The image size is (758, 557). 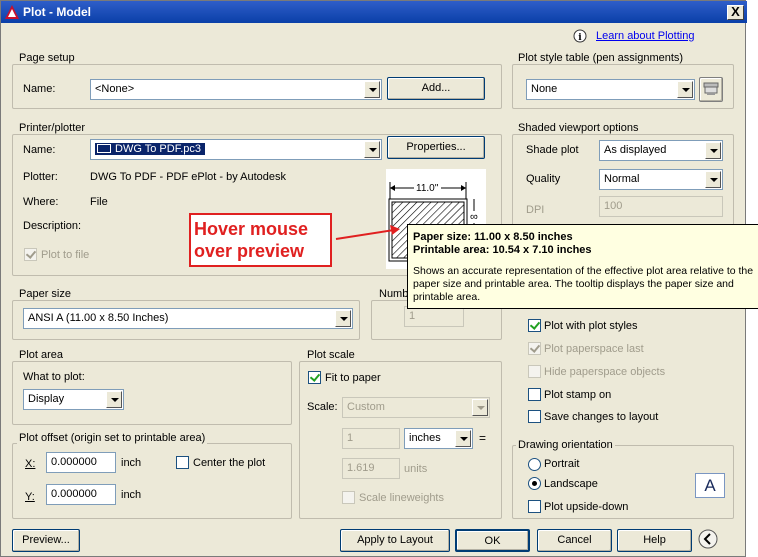 I want to click on landscape-radio, so click(x=534, y=483).